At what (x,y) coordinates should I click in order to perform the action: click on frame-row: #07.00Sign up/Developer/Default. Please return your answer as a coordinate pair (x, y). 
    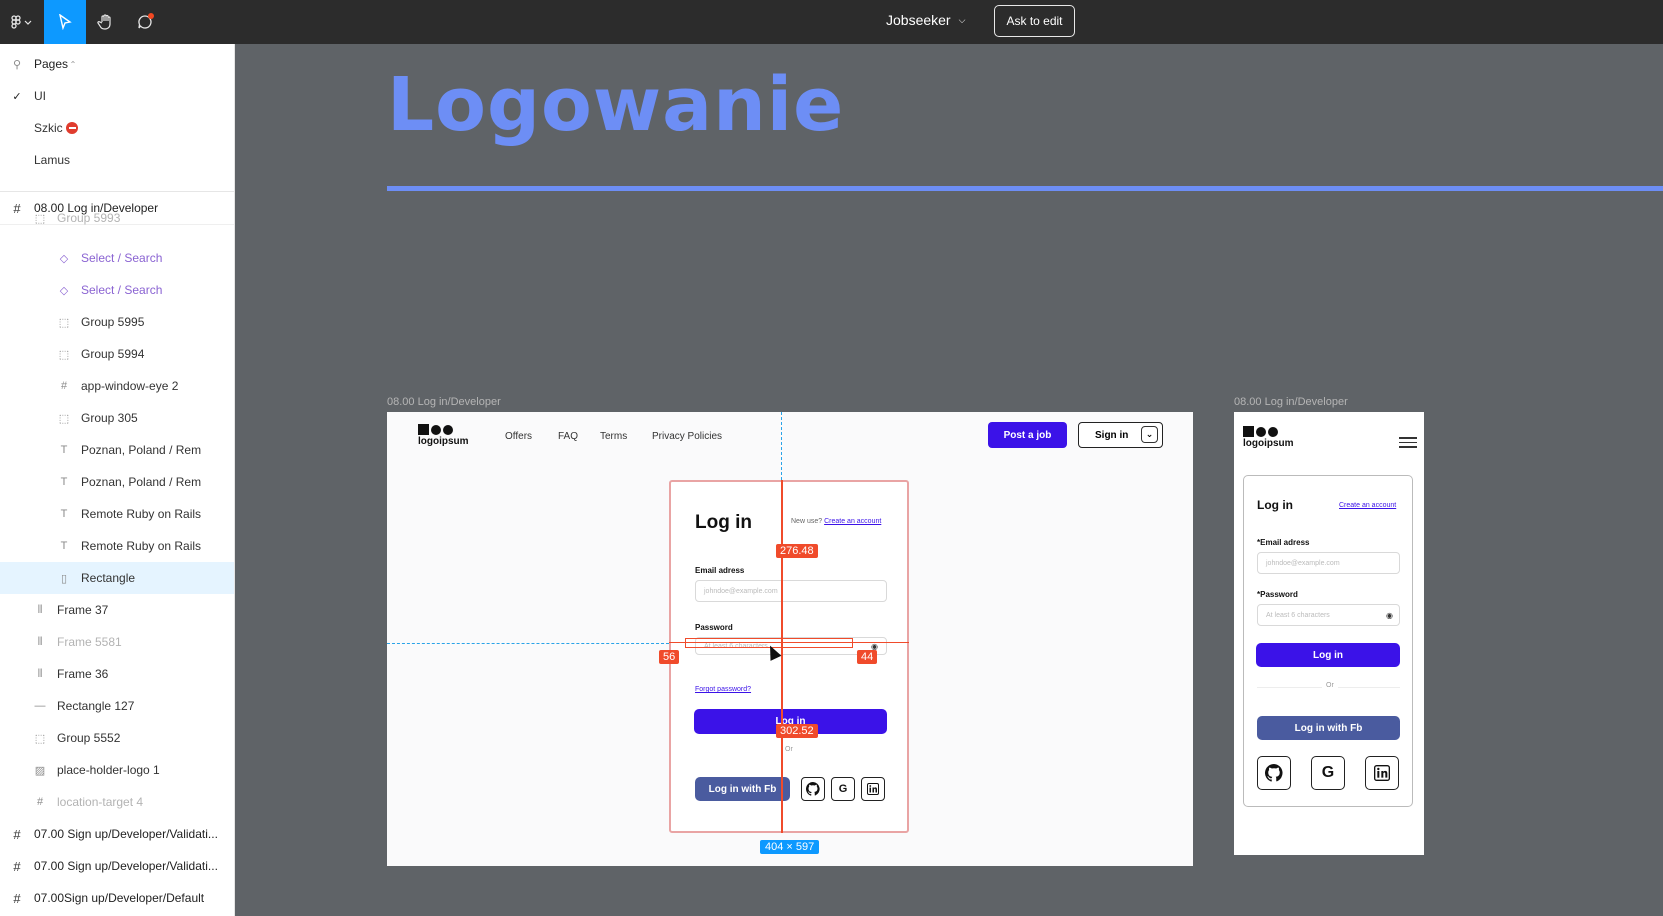
    Looking at the image, I should click on (117, 898).